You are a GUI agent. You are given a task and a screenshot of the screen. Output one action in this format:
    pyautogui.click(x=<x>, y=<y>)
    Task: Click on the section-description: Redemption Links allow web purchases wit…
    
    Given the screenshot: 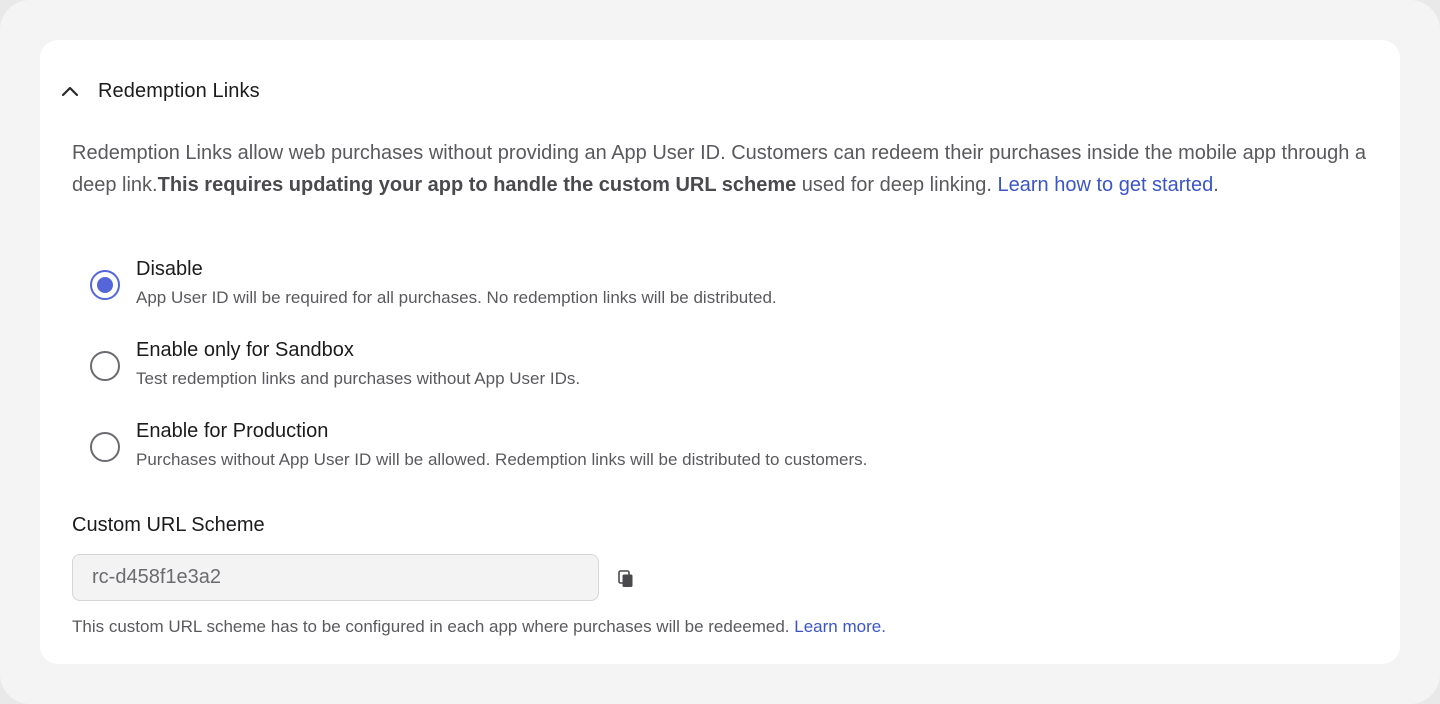 What is the action you would take?
    pyautogui.click(x=727, y=169)
    